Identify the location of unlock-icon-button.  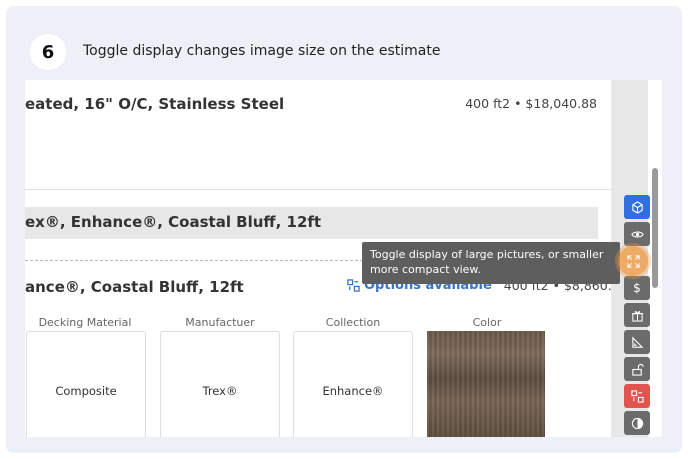
(637, 369).